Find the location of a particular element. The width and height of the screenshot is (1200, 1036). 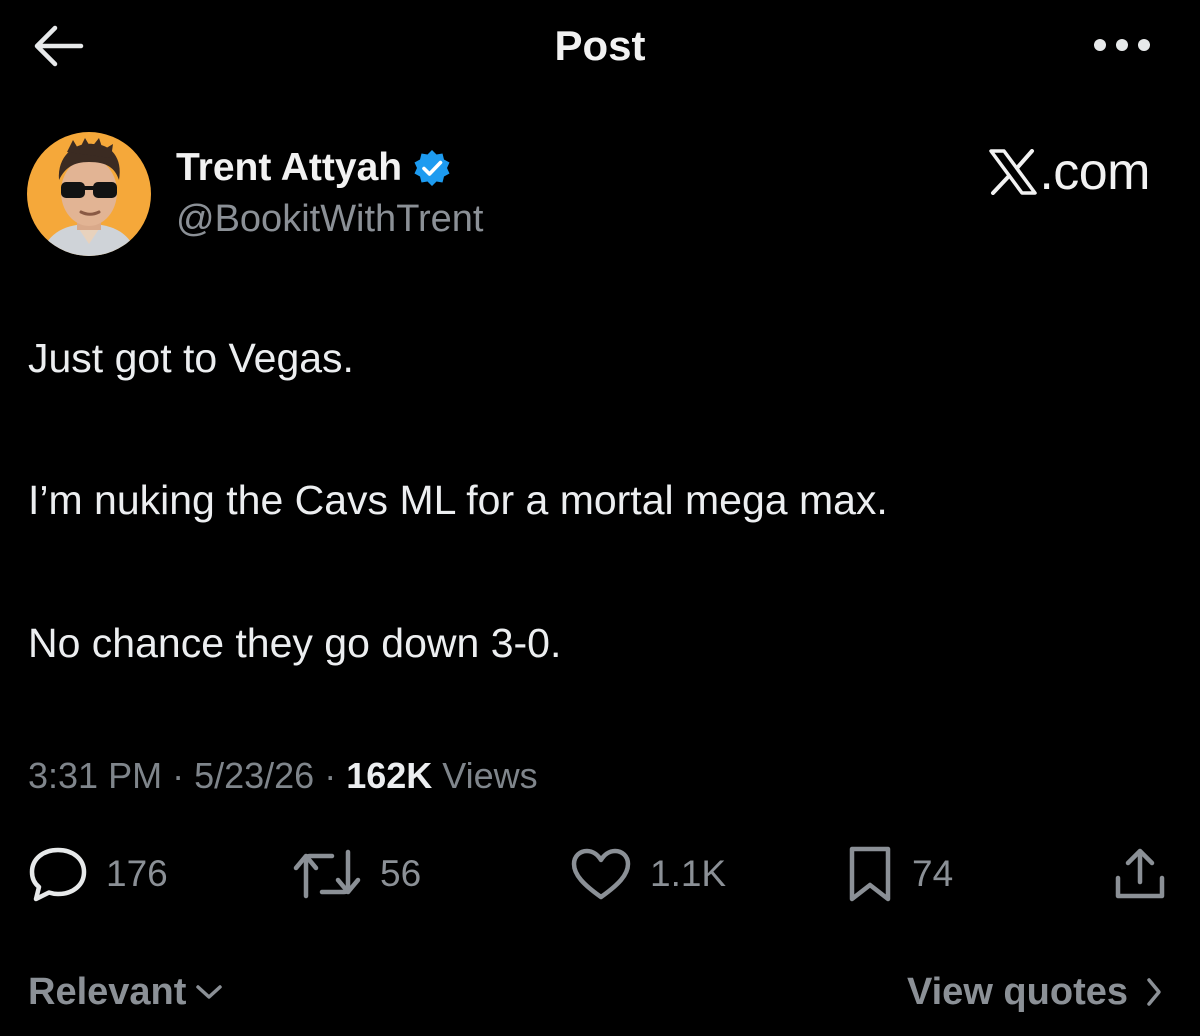

more-horizontal-icon is located at coordinates (1122, 45).